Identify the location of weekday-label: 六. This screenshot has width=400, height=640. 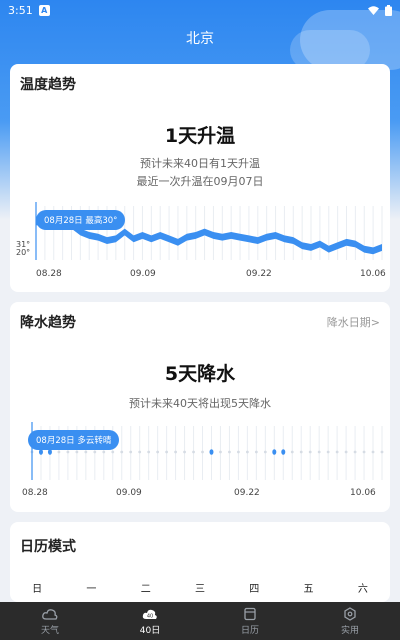
(362, 589).